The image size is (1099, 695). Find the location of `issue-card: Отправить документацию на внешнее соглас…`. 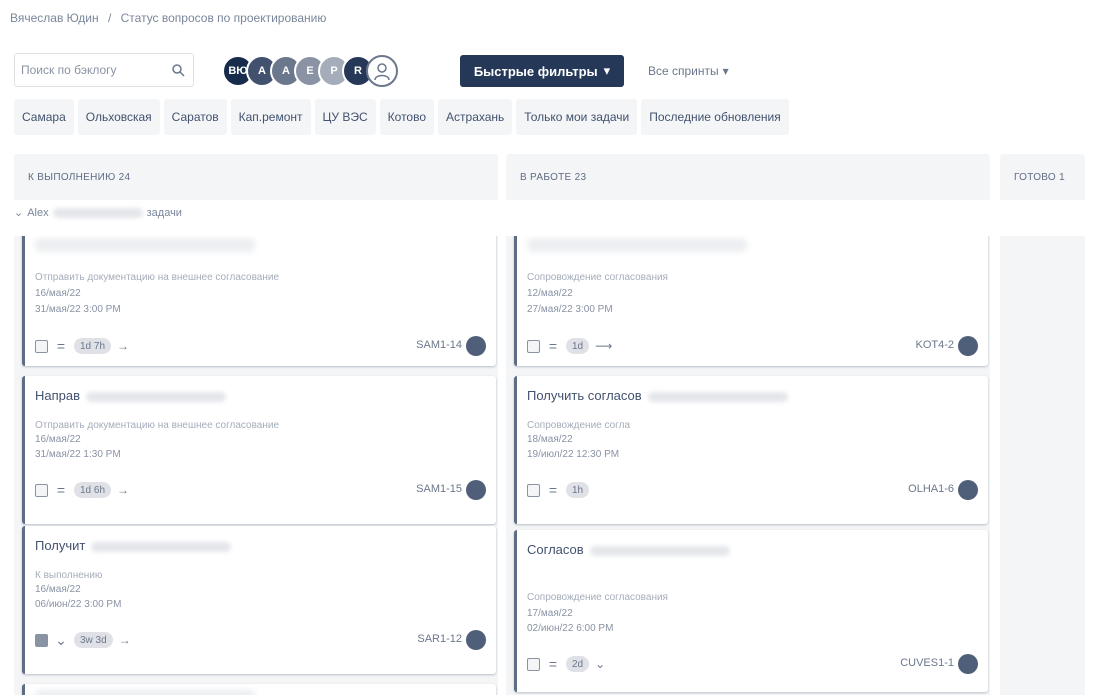

issue-card: Отправить документацию на внешнее соглас… is located at coordinates (259, 301).